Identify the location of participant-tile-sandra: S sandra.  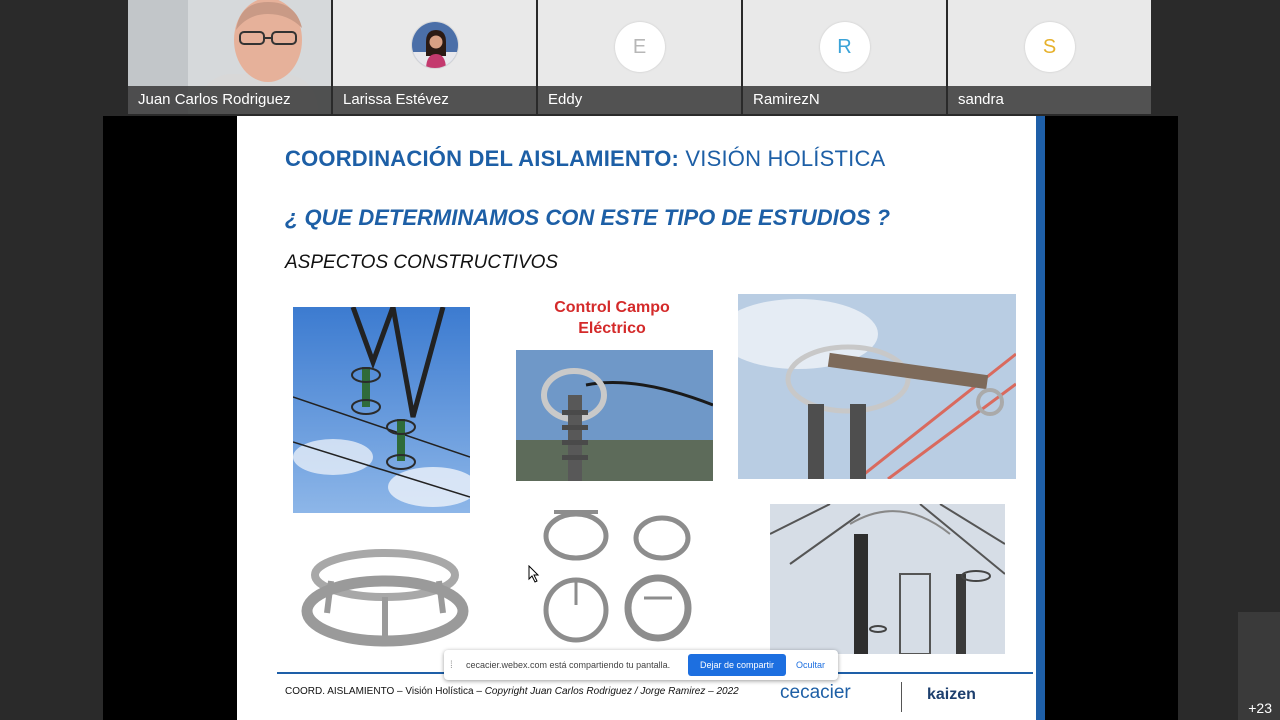
(1049, 57).